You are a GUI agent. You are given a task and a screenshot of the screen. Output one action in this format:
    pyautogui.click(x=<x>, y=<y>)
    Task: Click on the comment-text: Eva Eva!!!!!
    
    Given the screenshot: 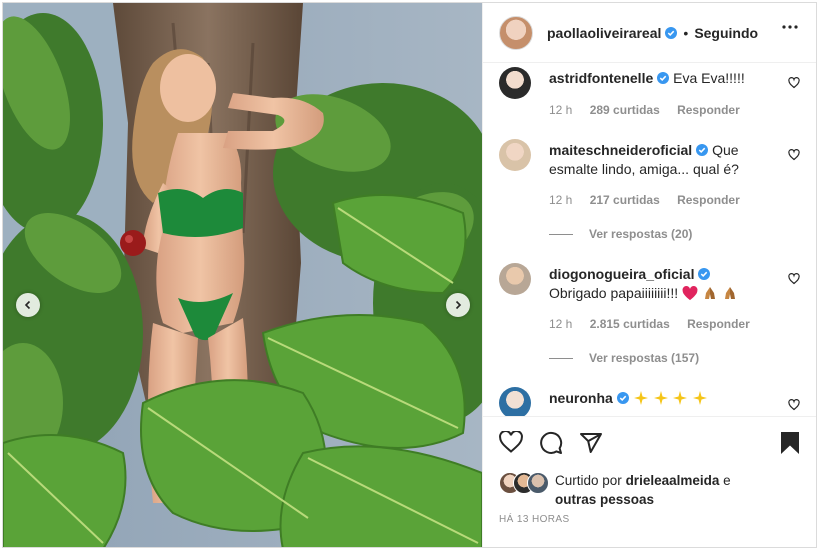 What is the action you would take?
    pyautogui.click(x=709, y=78)
    